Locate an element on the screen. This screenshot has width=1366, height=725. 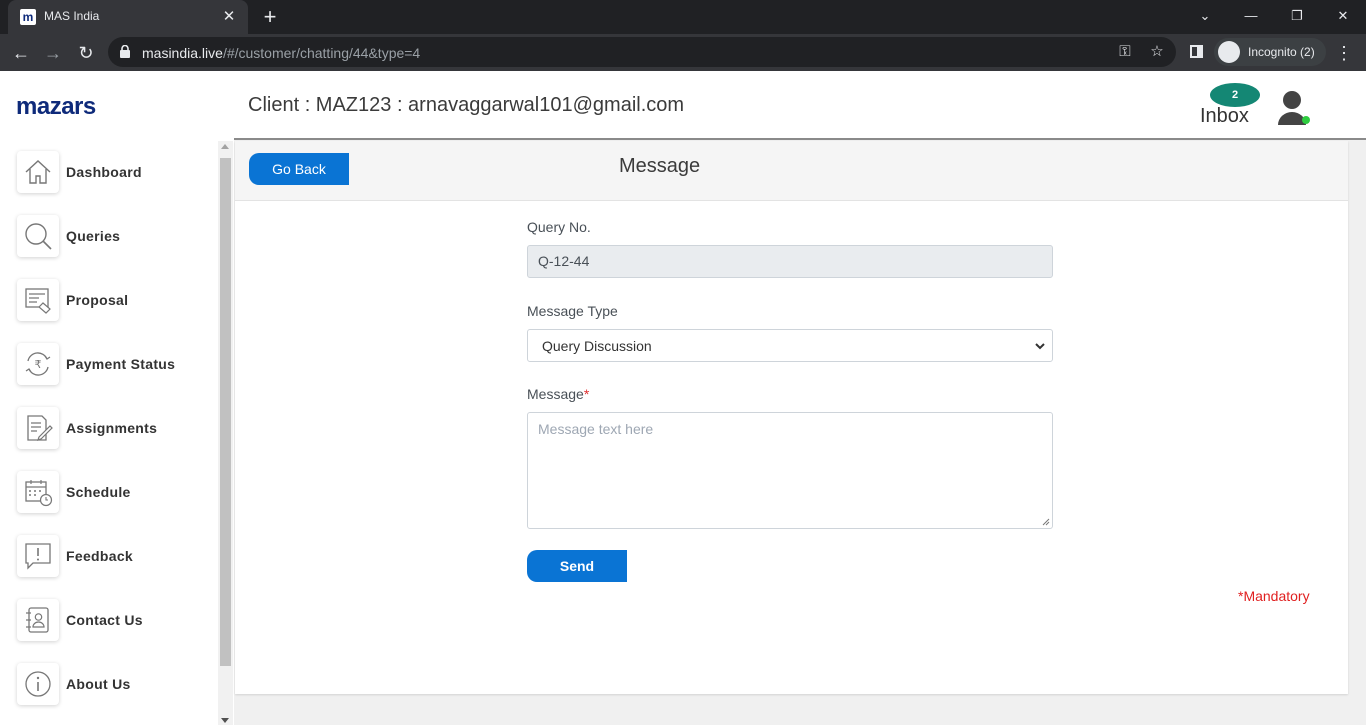
message-type-select: Query Discussion is located at coordinates (790, 345).